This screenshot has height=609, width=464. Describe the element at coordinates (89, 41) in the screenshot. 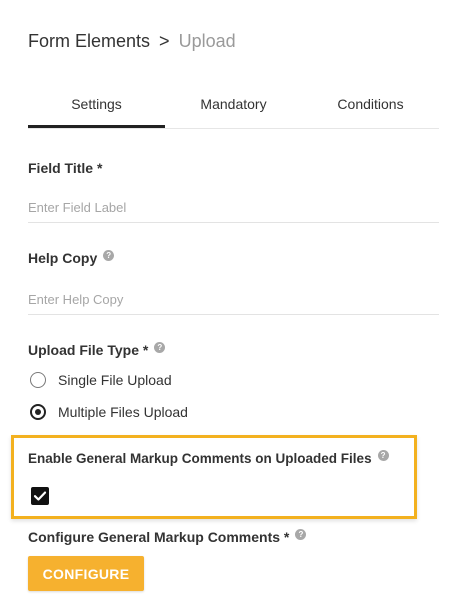

I see `breadcrumb-parent: Form Elements` at that location.